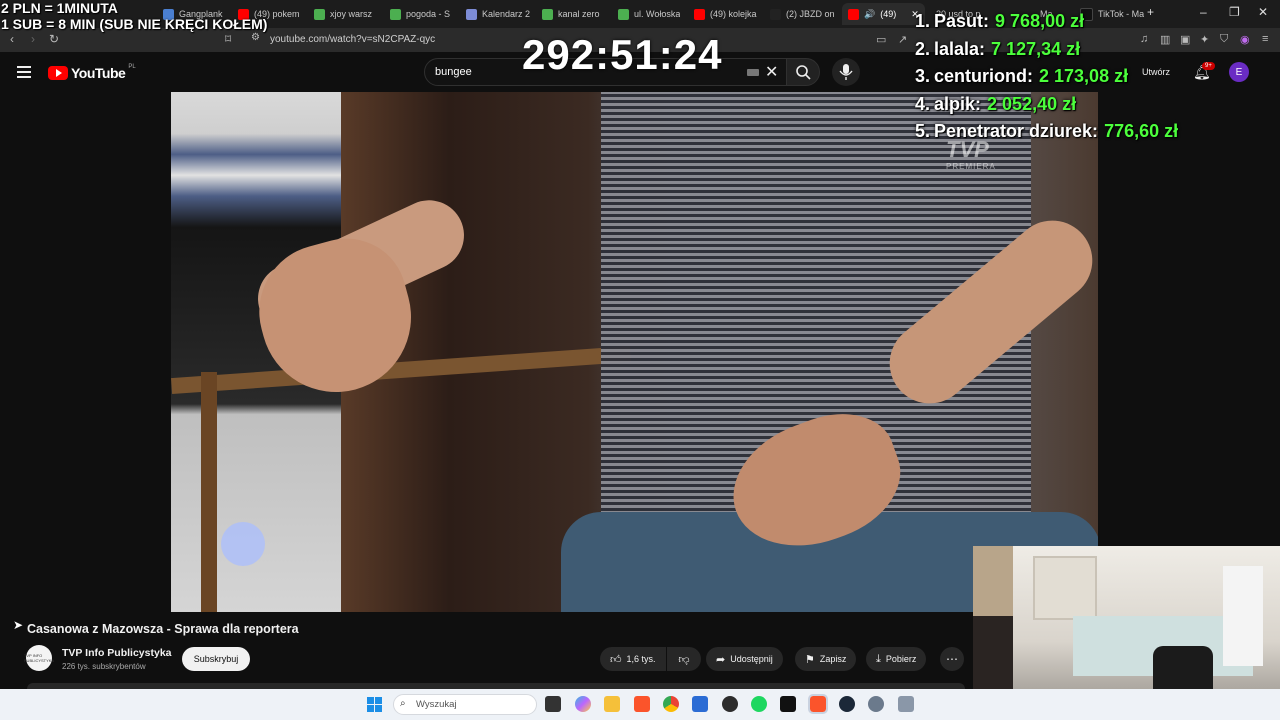 Image resolution: width=1280 pixels, height=720 pixels. What do you see at coordinates (622, 54) in the screenshot?
I see `subathon-timer: 292:51:24` at bounding box center [622, 54].